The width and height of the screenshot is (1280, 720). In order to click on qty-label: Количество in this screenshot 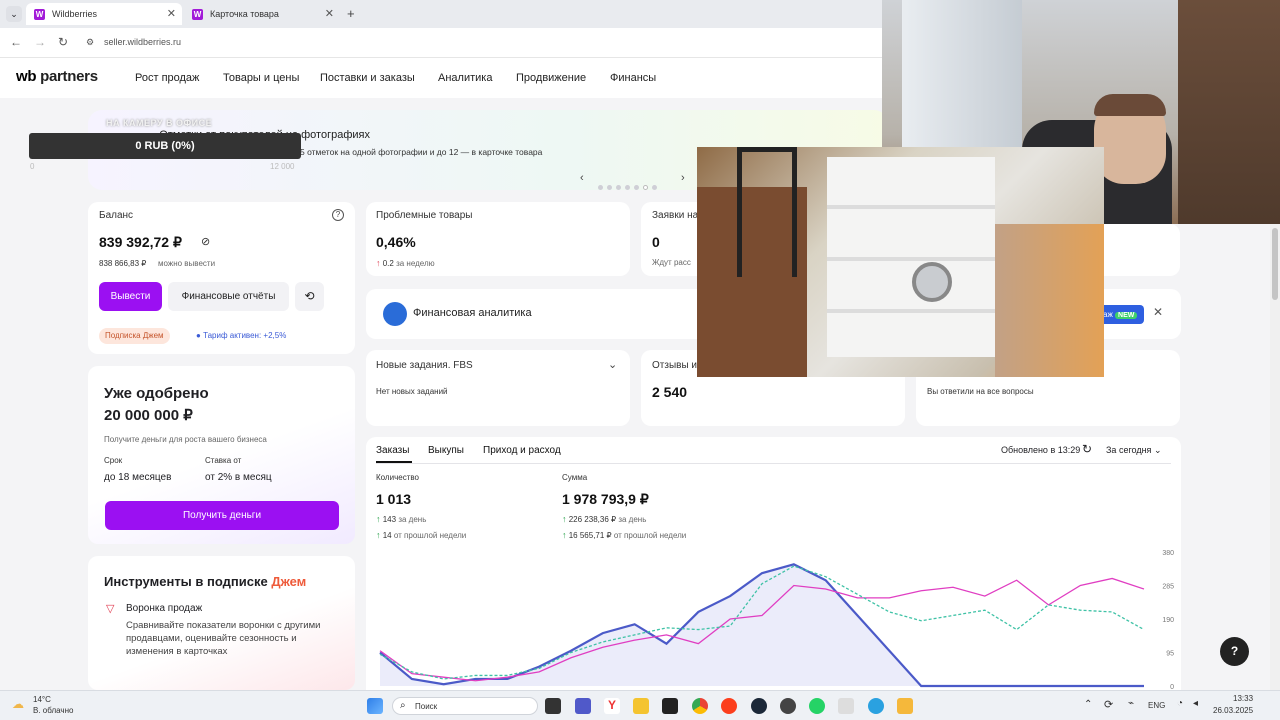, I will do `click(397, 477)`.